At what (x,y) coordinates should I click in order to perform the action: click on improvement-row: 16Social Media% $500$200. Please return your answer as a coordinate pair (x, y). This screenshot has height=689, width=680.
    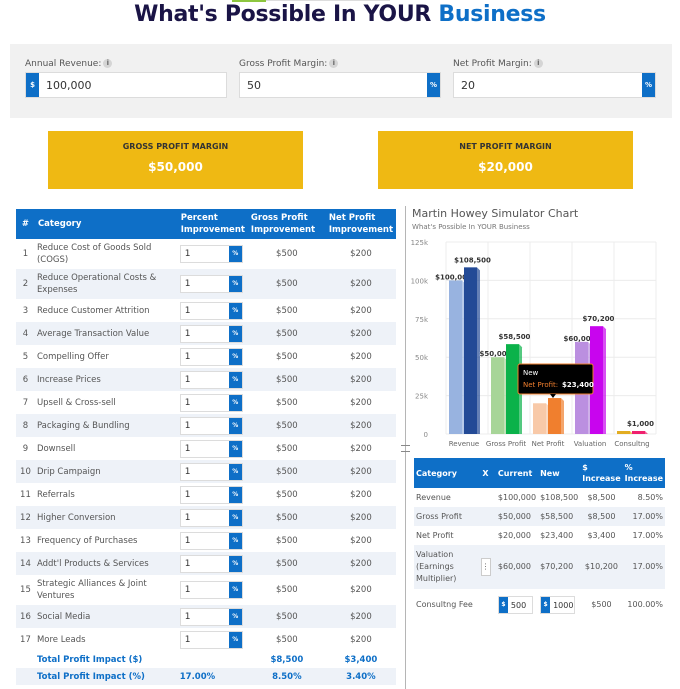
    Looking at the image, I should click on (206, 616).